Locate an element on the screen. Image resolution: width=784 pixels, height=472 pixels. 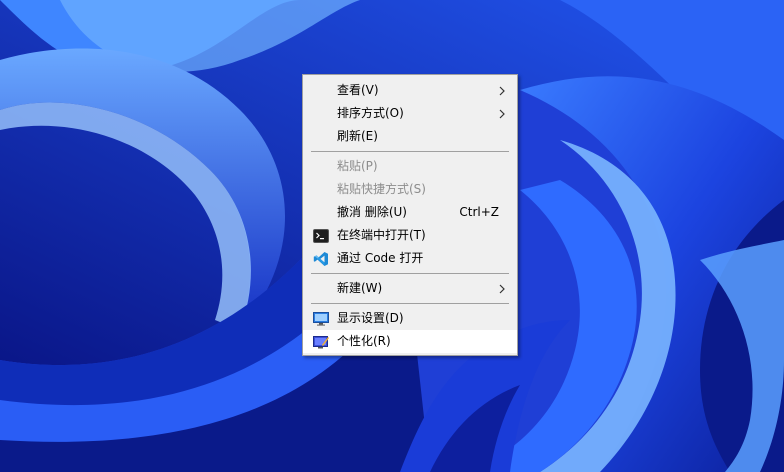
menu-item-refresh: 刷新(E) is located at coordinates (410, 136).